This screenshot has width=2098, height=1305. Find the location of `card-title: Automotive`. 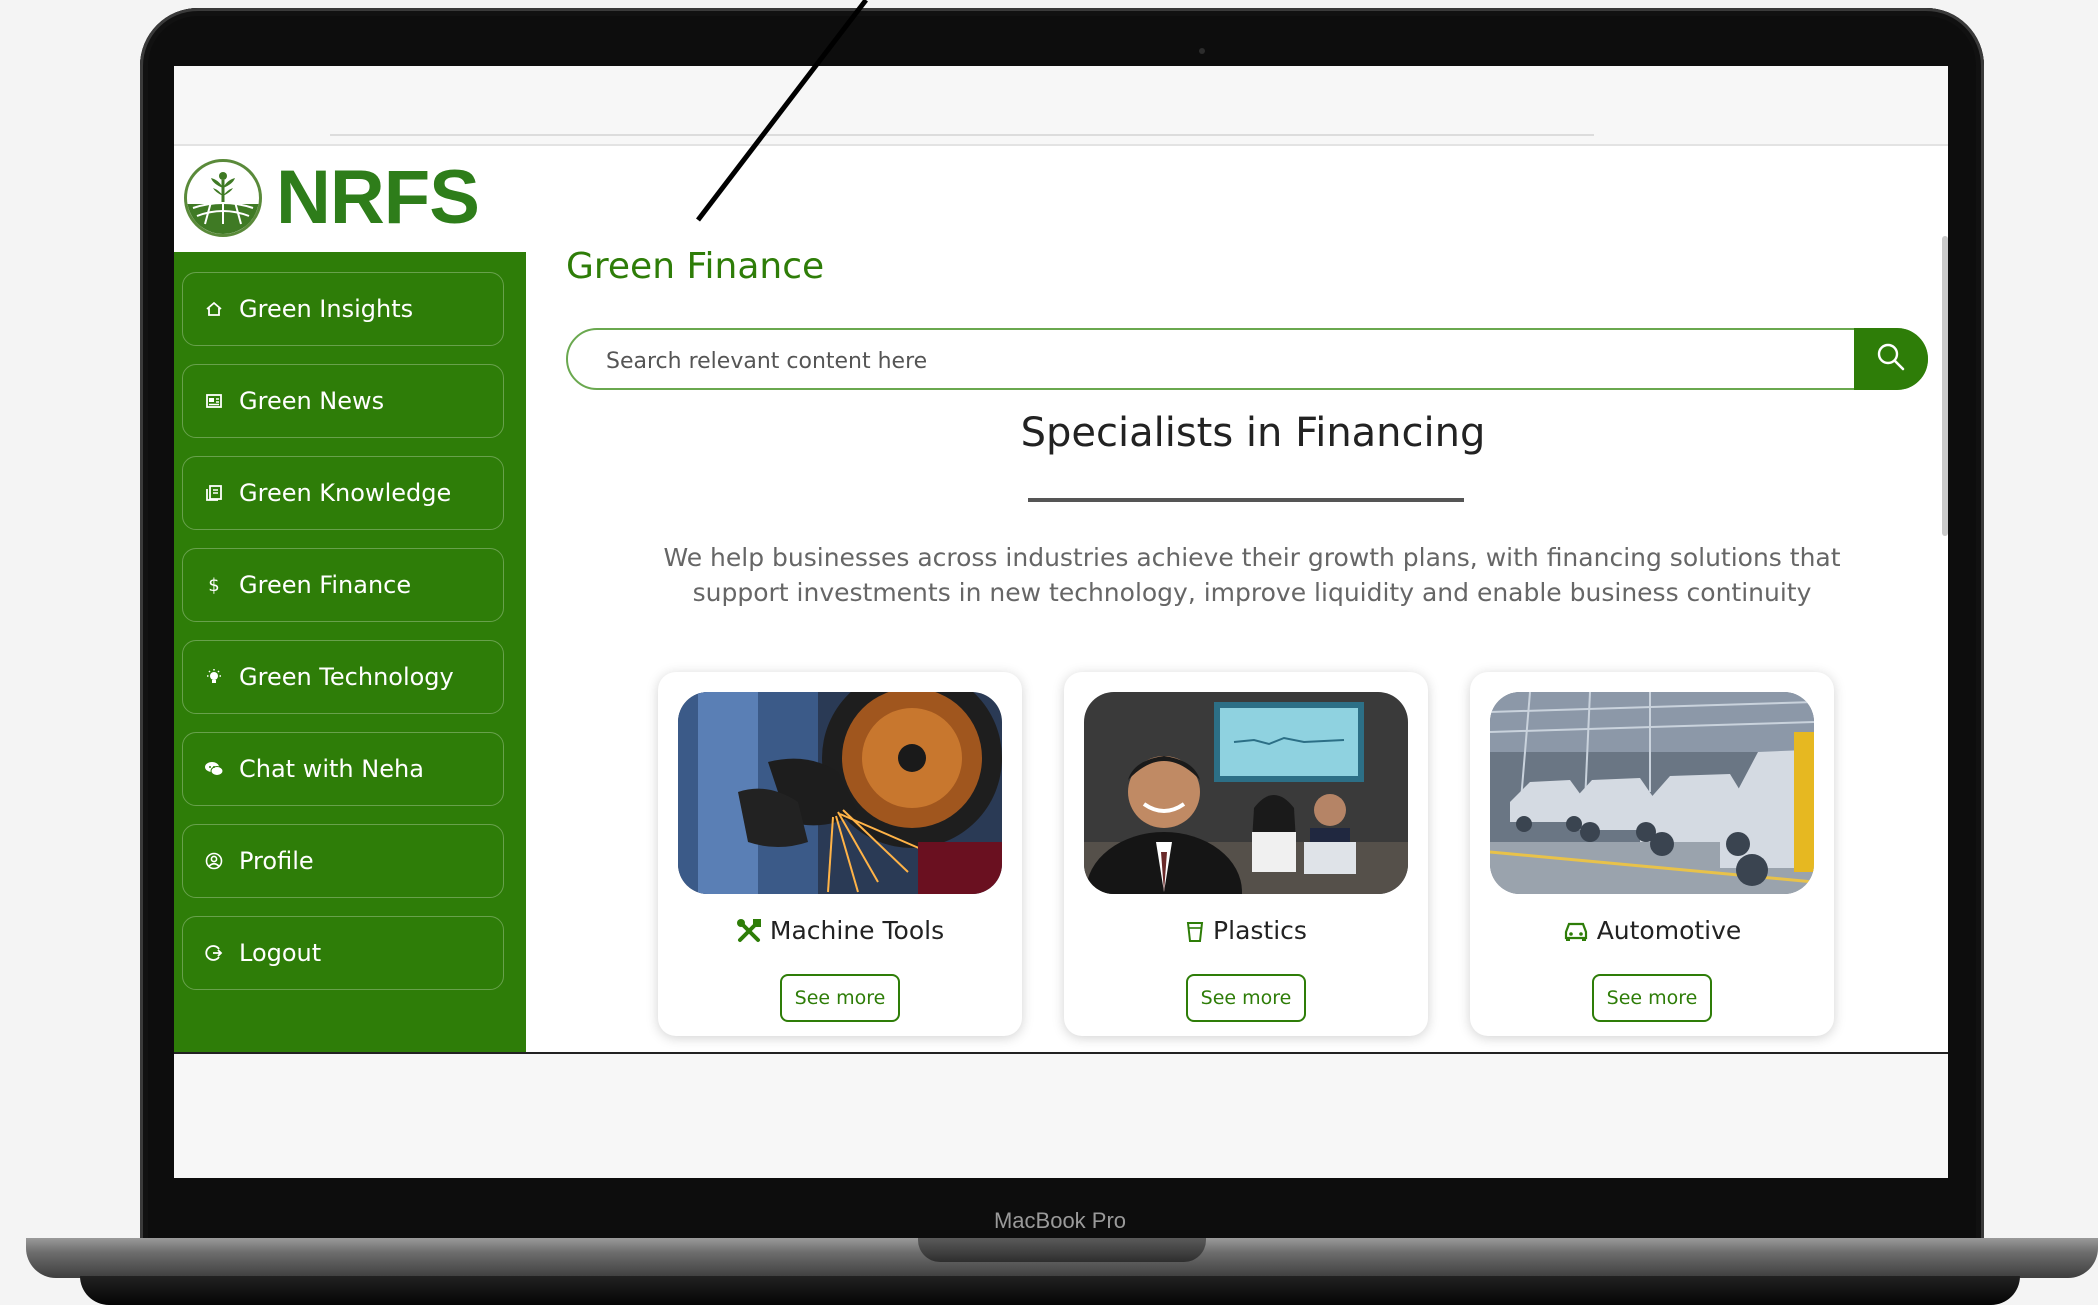

card-title: Automotive is located at coordinates (1652, 930).